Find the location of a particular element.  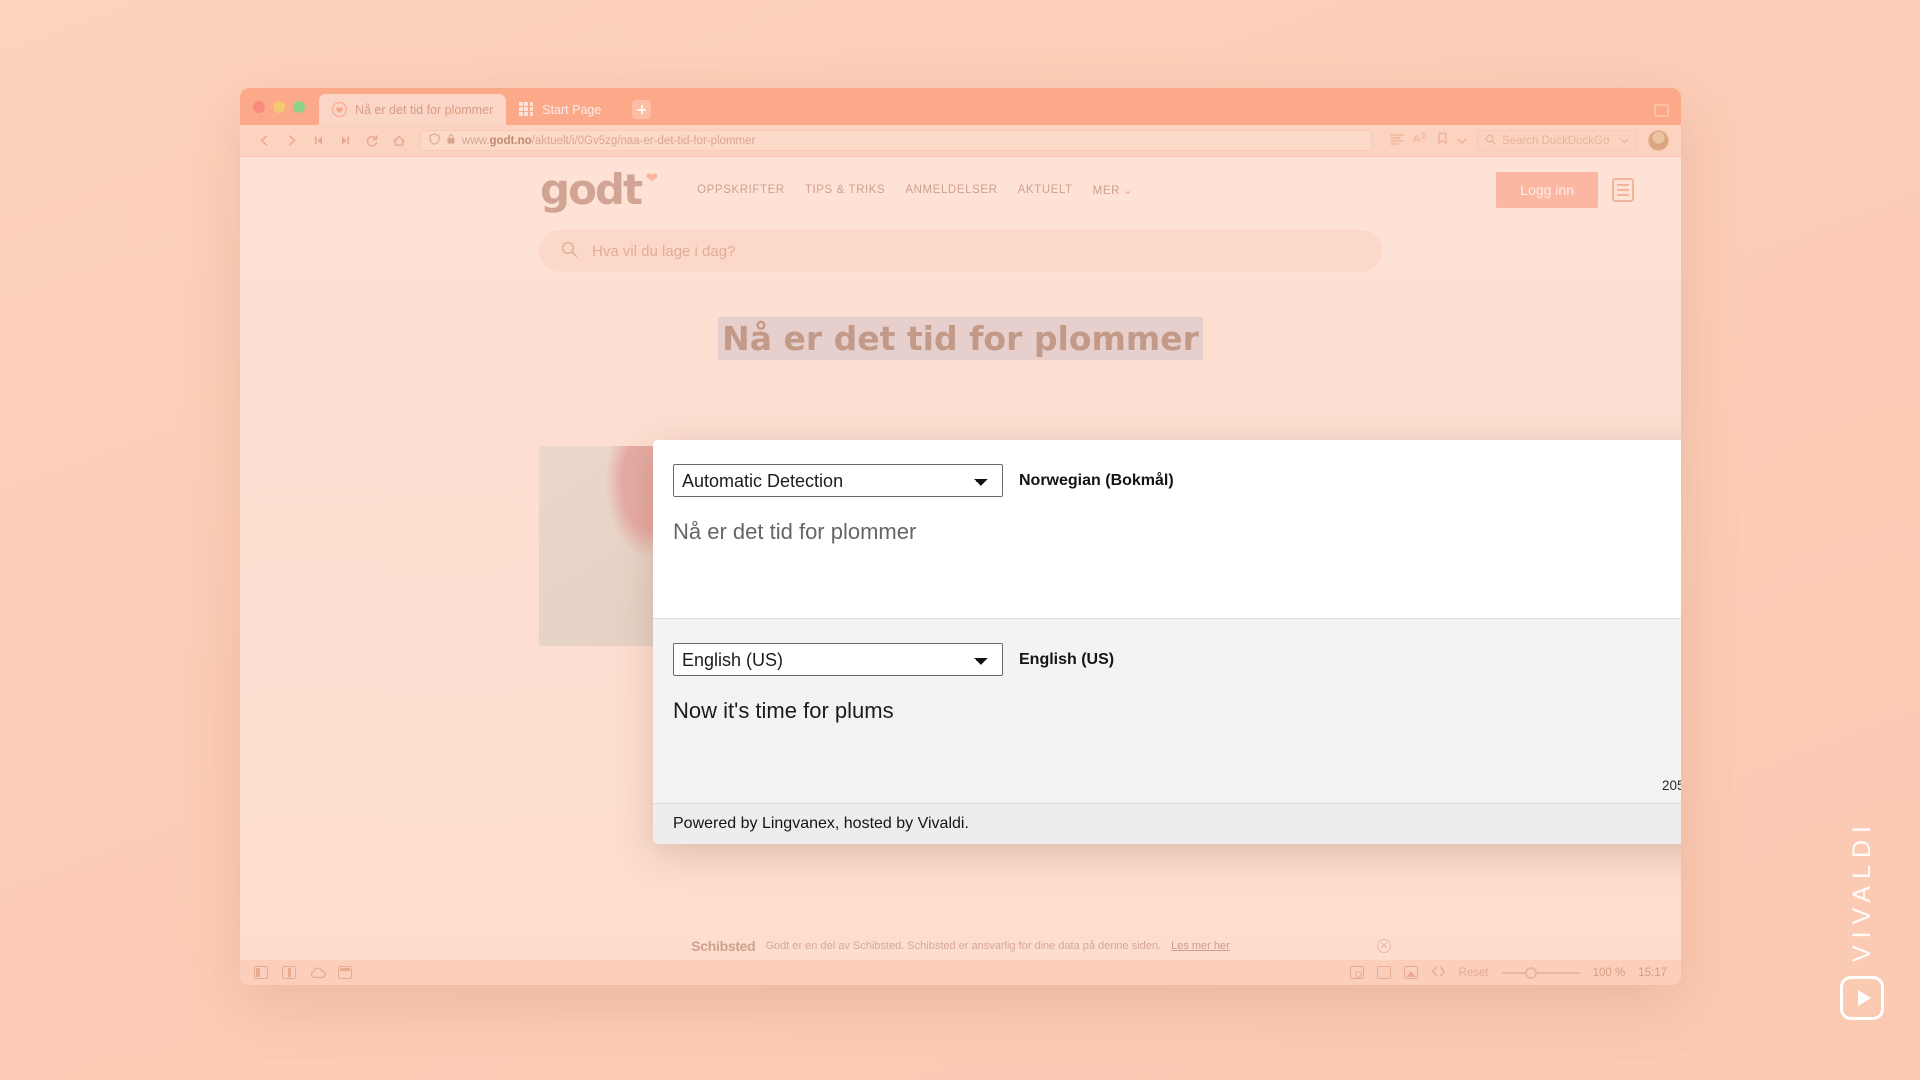

tab-label: Nå er det tid for plommer is located at coordinates (424, 109).